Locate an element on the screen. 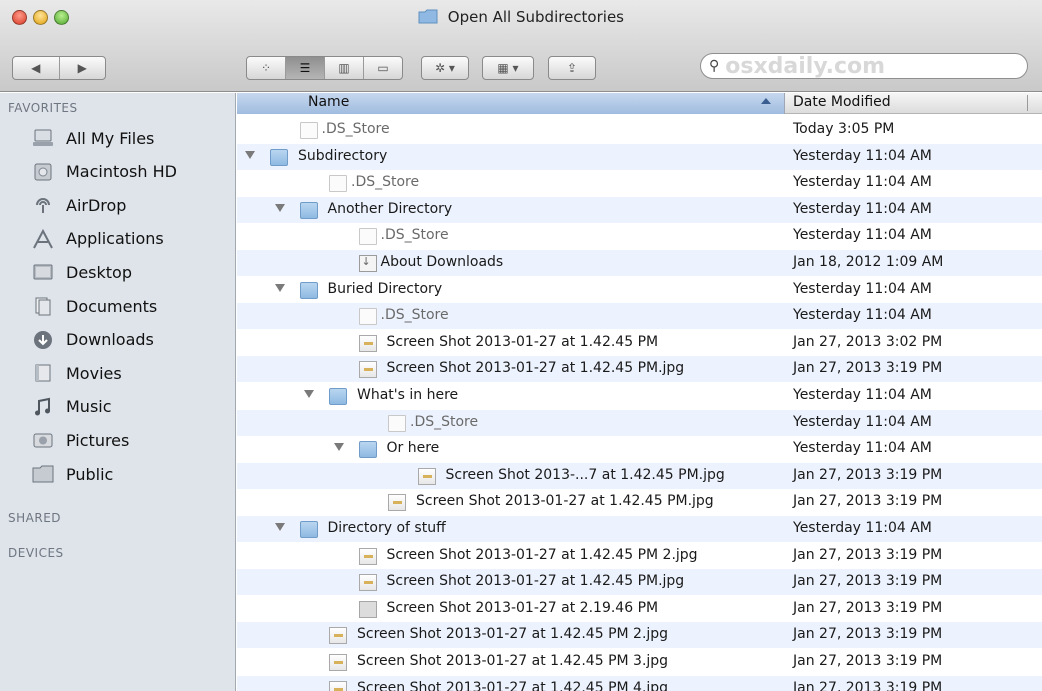 The height and width of the screenshot is (691, 1042). sidebar-item-all-my-files: All My Files is located at coordinates (93, 138).